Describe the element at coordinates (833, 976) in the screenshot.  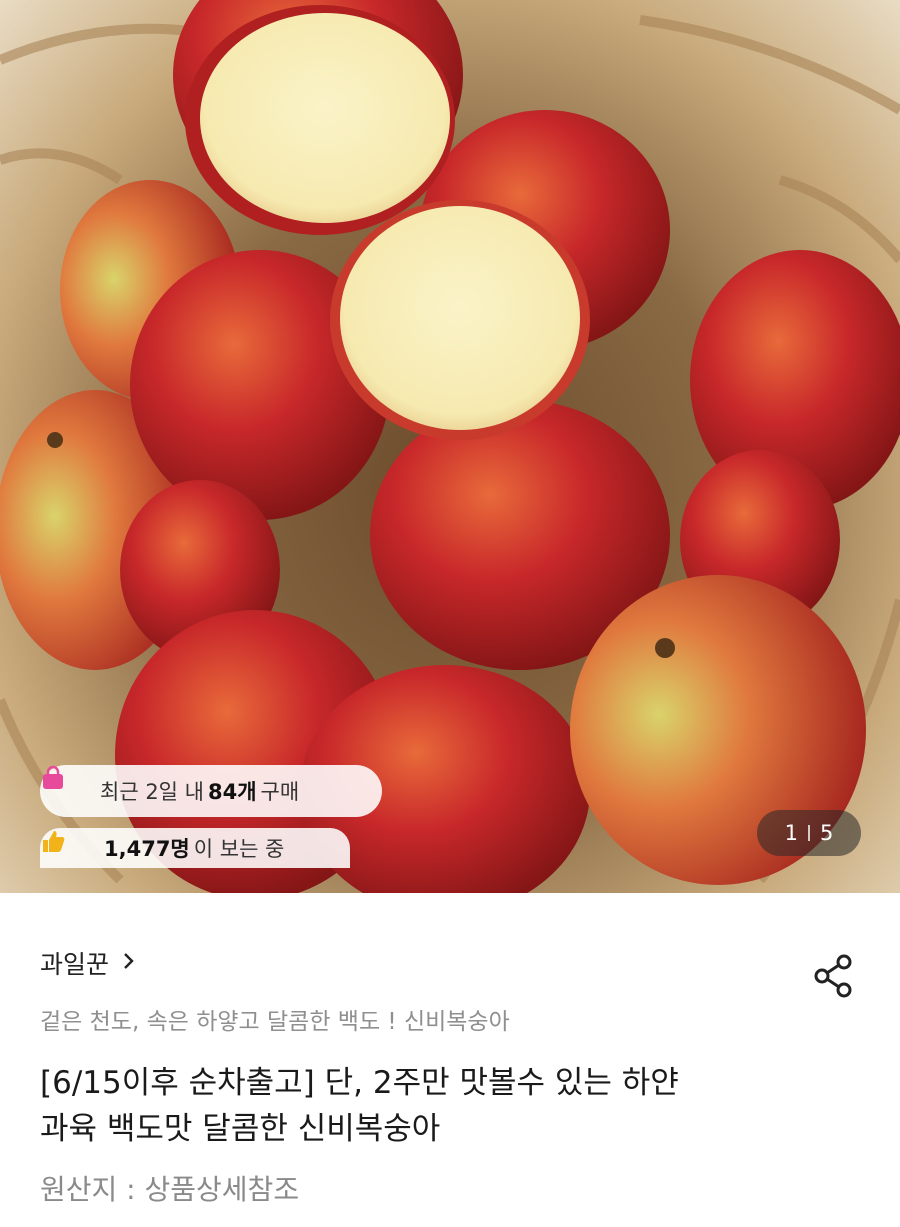
I see `share-button` at that location.